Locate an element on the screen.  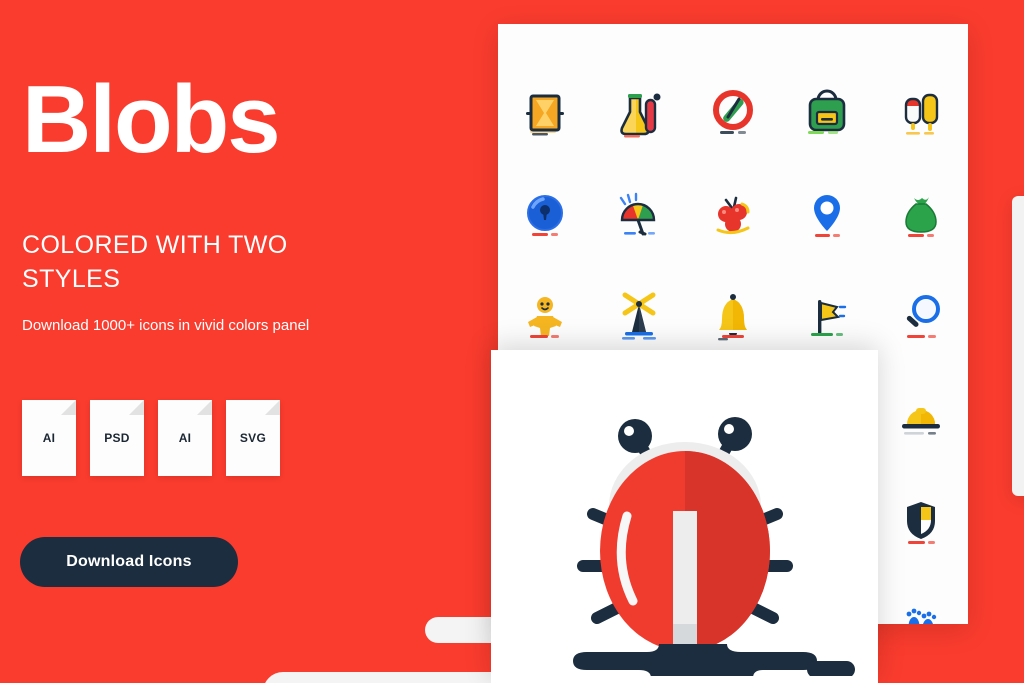
file-badge-label: PSD is located at coordinates (117, 438).